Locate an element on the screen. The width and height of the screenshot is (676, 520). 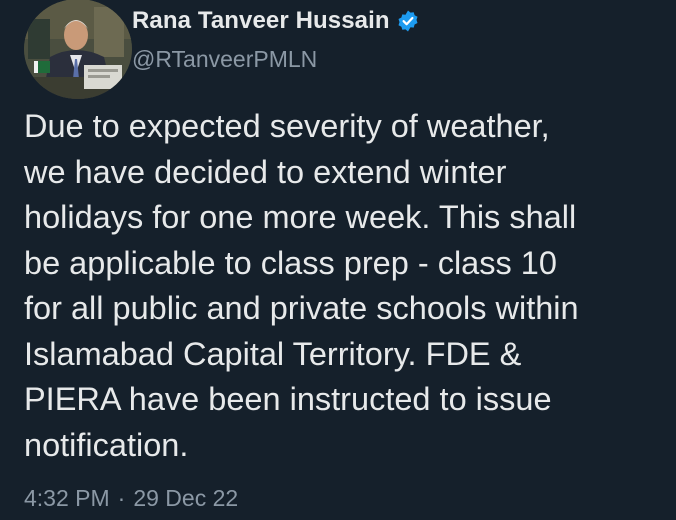
name-row: Rana Tanveer Hussain is located at coordinates (332, 21).